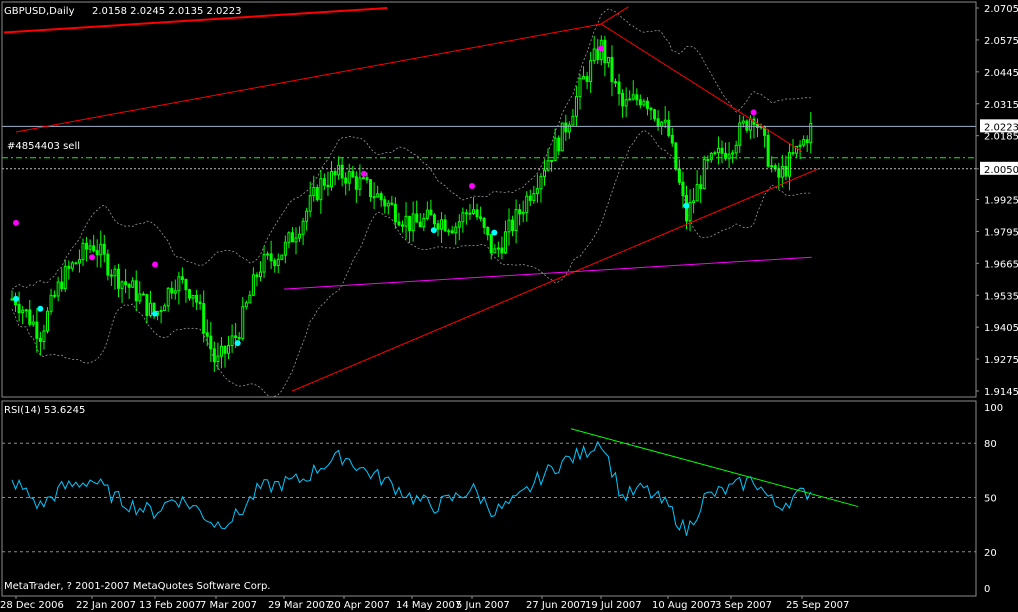  Describe the element at coordinates (170, 605) in the screenshot. I see `time-tick-label: 13 Feb 2007` at that location.